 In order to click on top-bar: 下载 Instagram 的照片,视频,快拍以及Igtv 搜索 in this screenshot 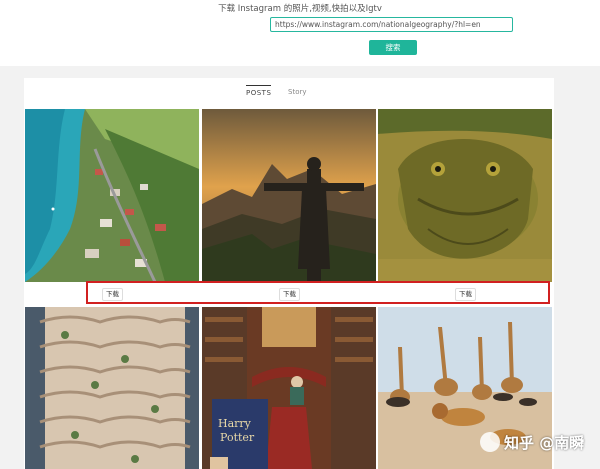, I will do `click(300, 33)`.